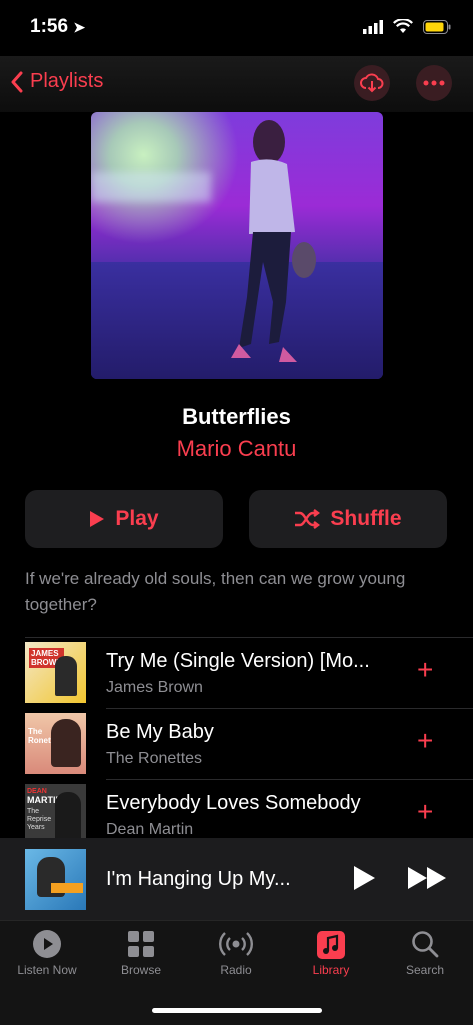  I want to click on tab-search: Search, so click(425, 952).